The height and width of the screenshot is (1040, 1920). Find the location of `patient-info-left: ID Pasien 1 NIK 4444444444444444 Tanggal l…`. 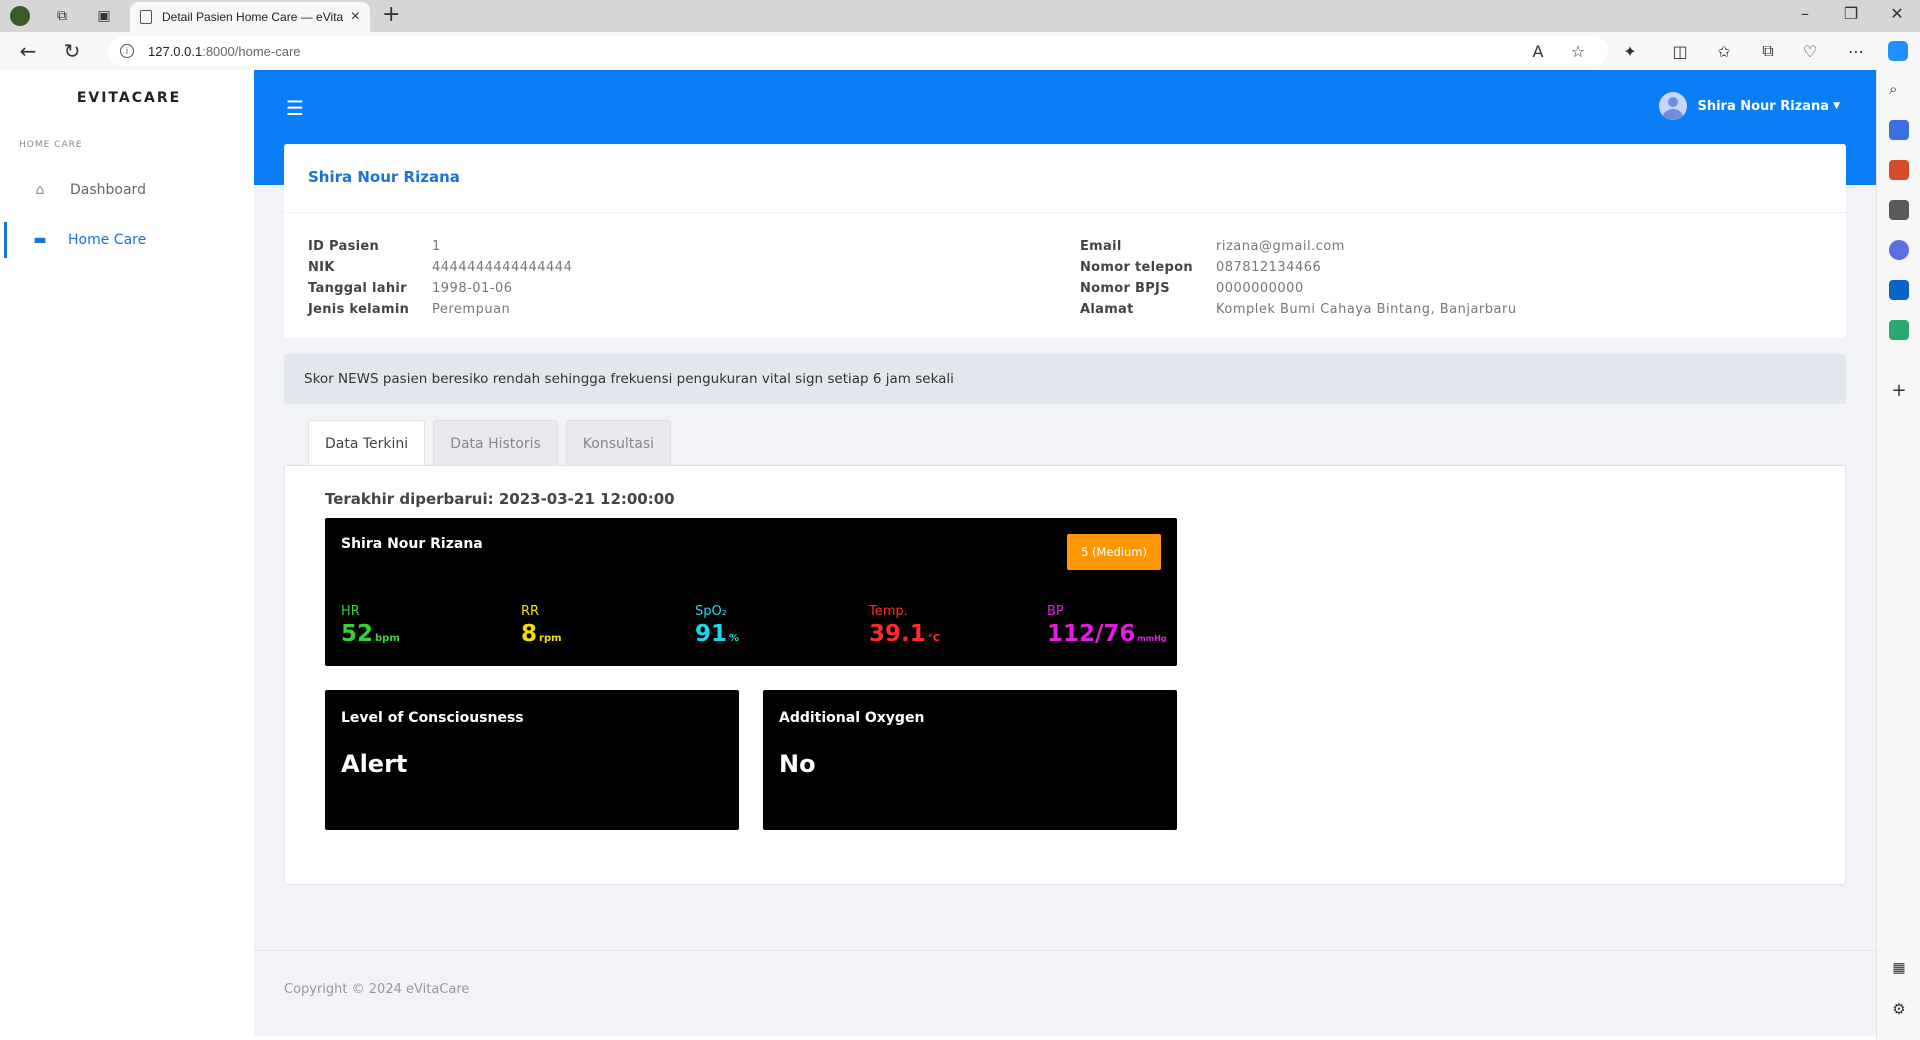

patient-info-left: ID Pasien 1 NIK 4444444444444444 Tanggal l… is located at coordinates (440, 278).